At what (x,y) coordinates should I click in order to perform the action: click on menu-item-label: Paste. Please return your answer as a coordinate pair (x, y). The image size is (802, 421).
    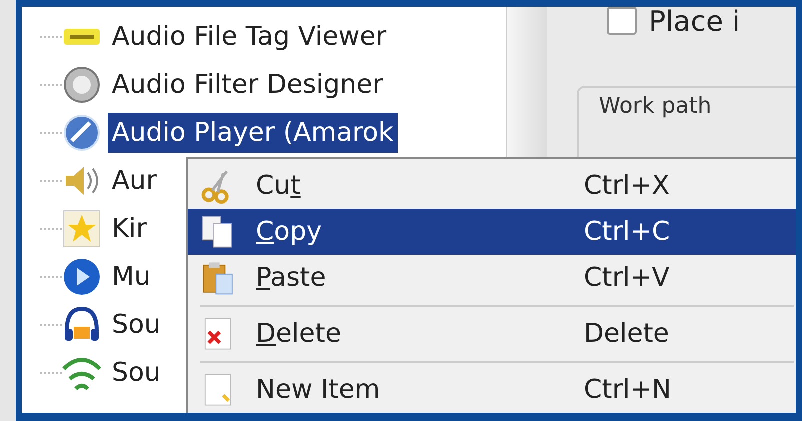
    Looking at the image, I should click on (292, 278).